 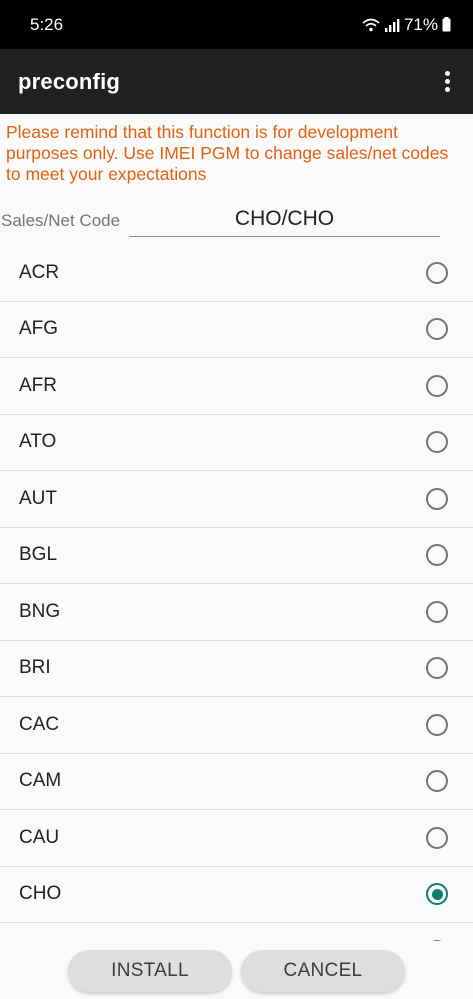 What do you see at coordinates (150, 971) in the screenshot?
I see `install-button: INSTALL` at bounding box center [150, 971].